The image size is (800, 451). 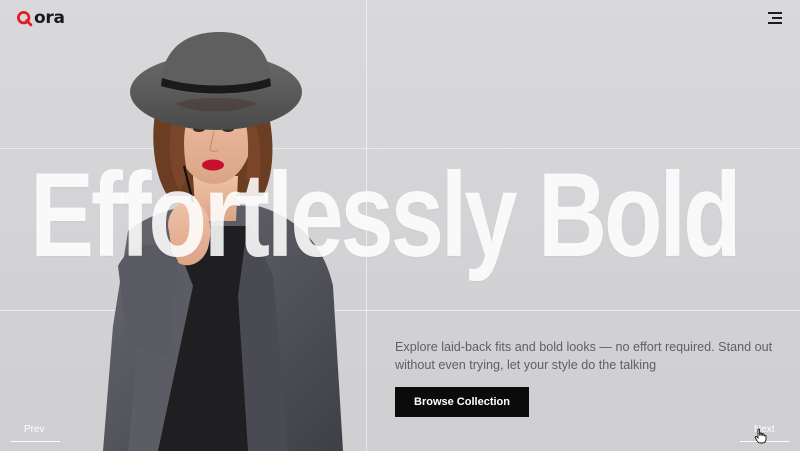 I want to click on hand-pointer-cursor-icon, so click(x=760, y=436).